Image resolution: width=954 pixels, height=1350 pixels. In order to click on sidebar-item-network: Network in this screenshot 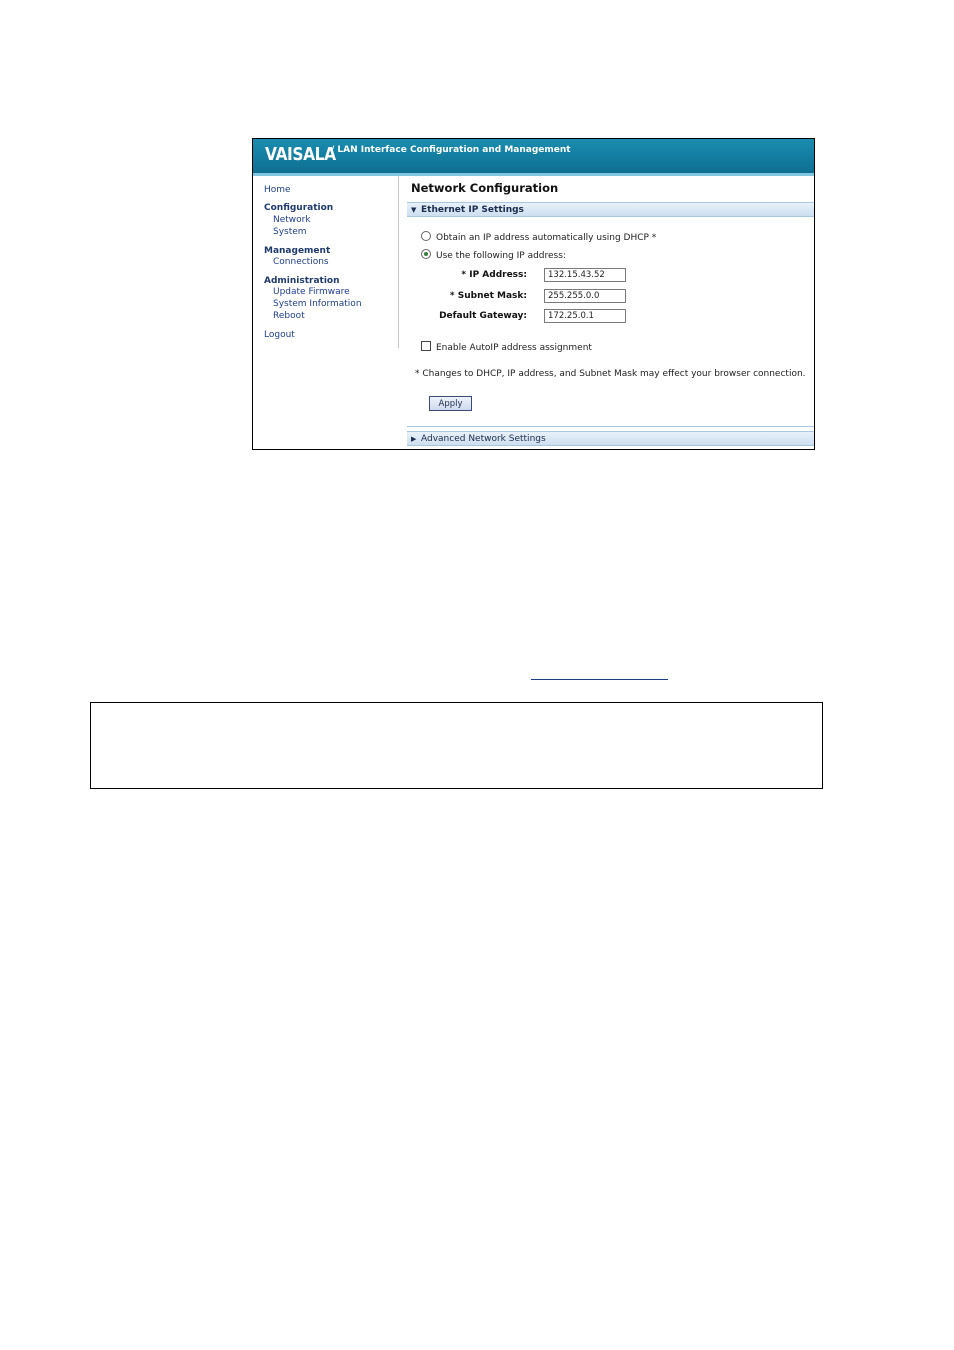, I will do `click(292, 220)`.